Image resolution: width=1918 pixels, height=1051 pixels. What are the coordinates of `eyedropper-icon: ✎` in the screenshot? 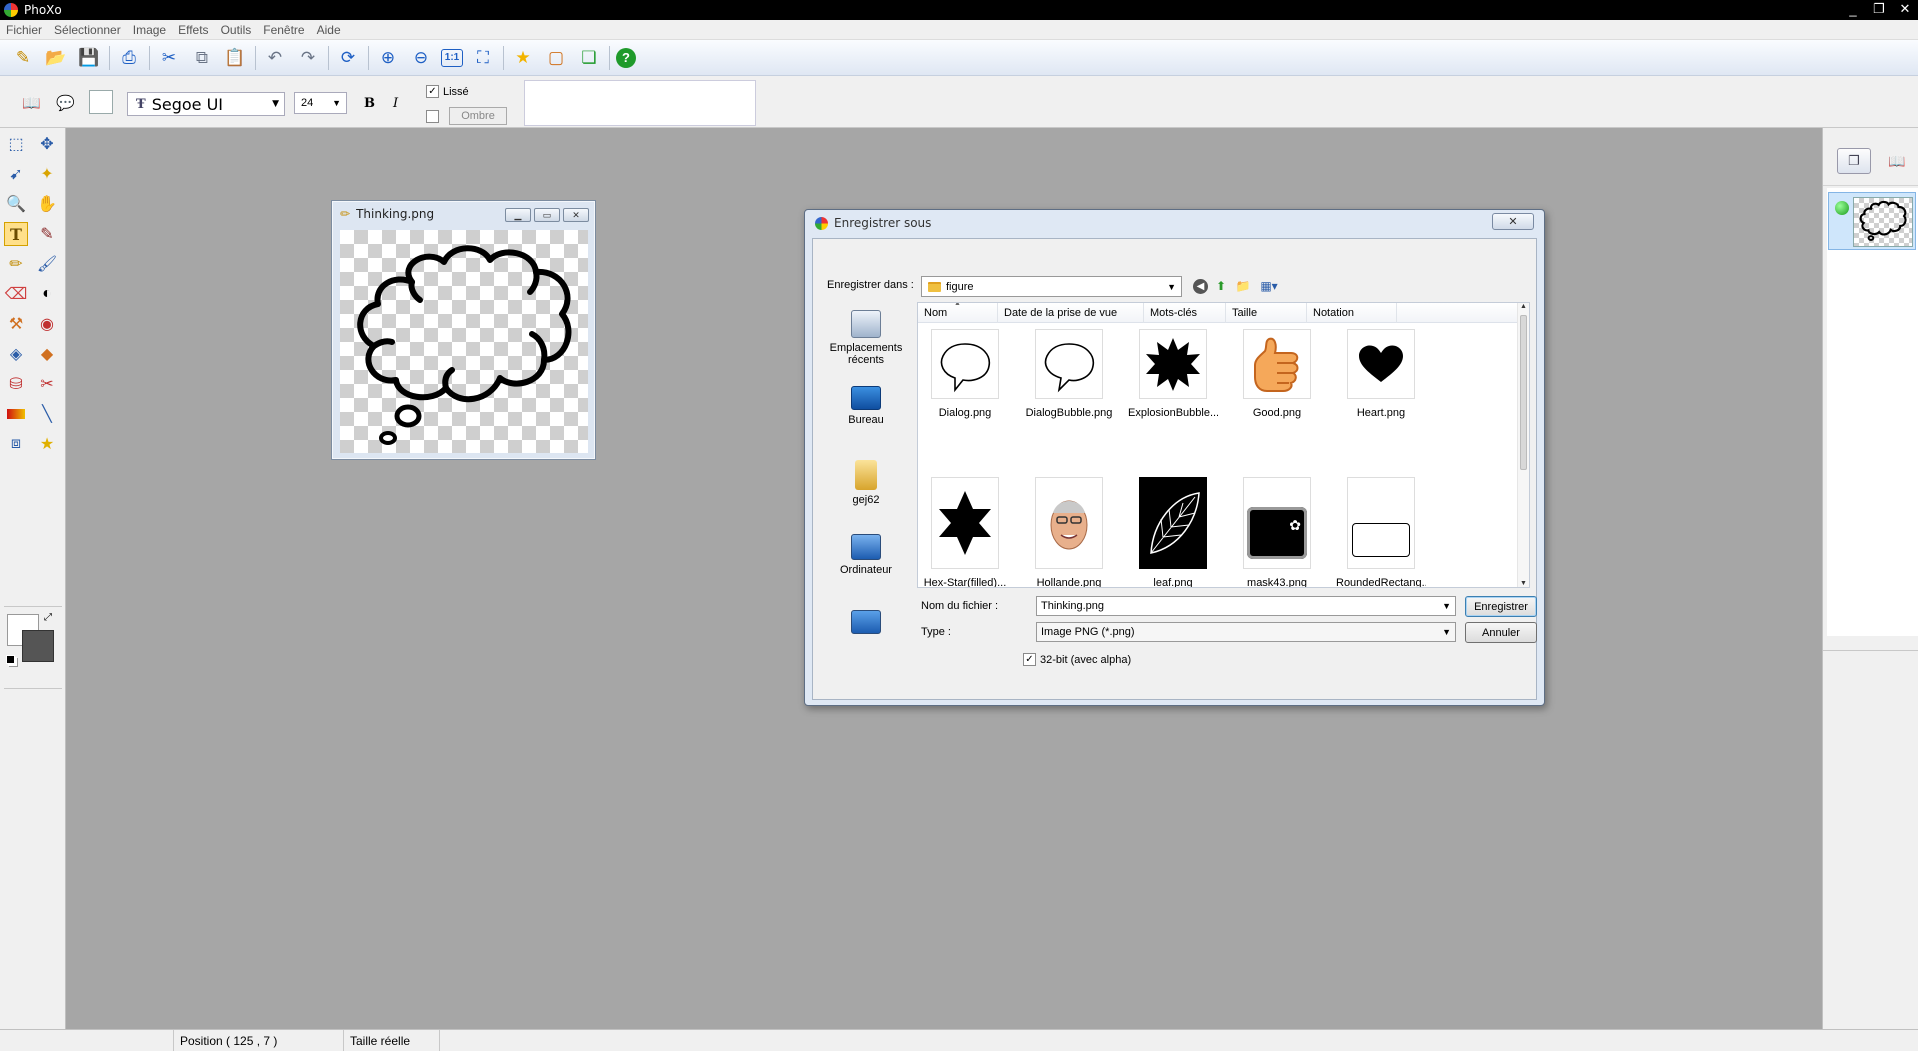 It's located at (47, 234).